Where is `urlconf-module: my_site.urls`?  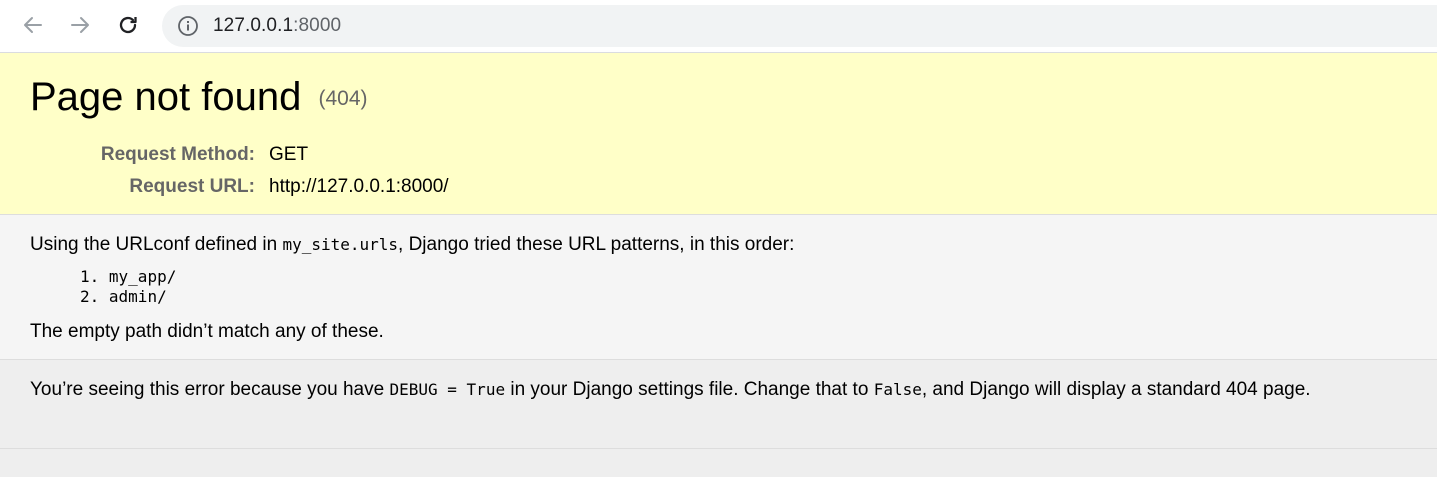
urlconf-module: my_site.urls is located at coordinates (340, 244).